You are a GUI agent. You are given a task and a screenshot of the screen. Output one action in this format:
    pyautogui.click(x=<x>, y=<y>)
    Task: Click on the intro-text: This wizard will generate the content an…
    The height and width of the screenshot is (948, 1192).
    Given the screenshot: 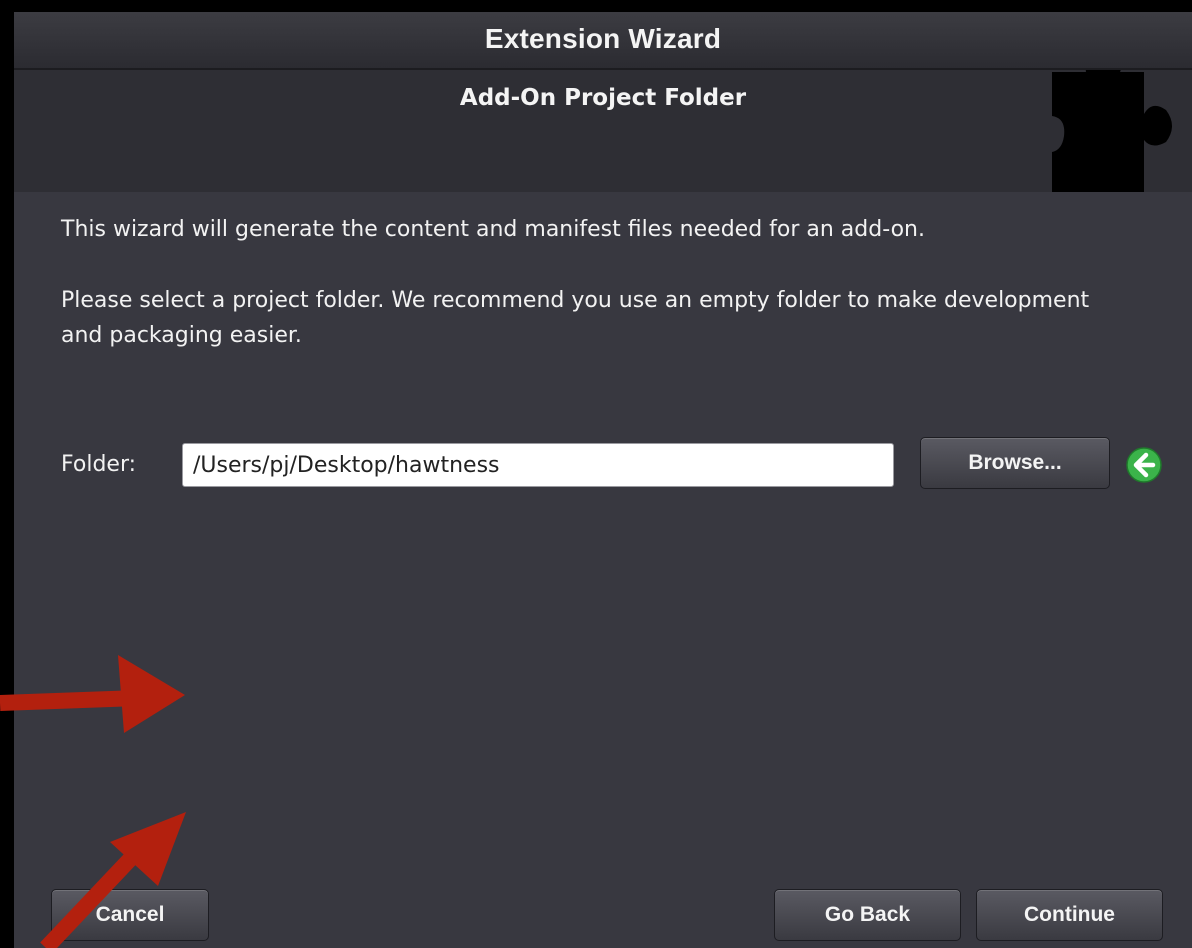 What is the action you would take?
    pyautogui.click(x=493, y=229)
    